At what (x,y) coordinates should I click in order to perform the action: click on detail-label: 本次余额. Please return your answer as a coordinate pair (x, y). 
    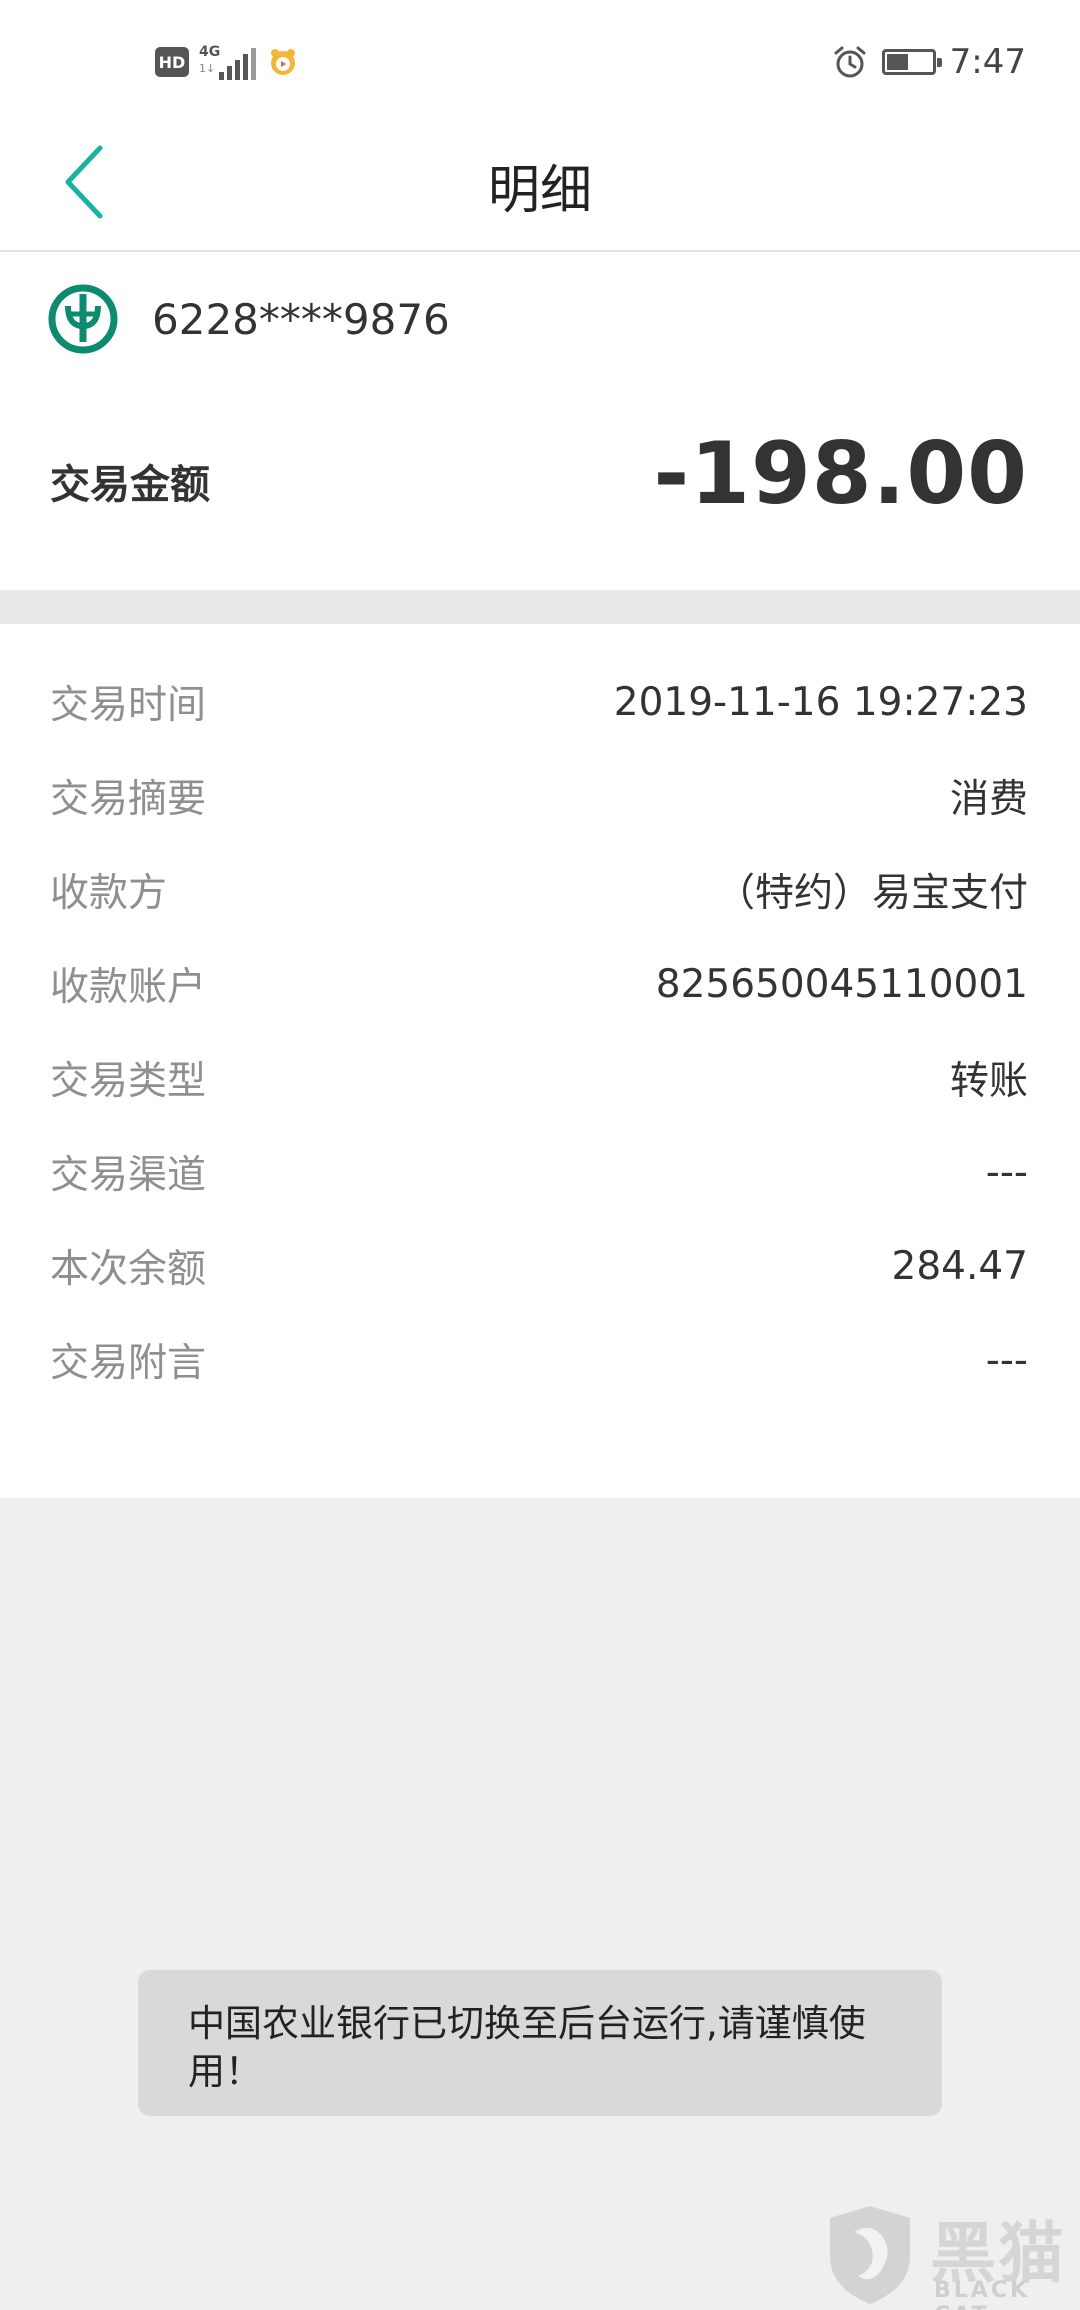
    Looking at the image, I should click on (128, 1269).